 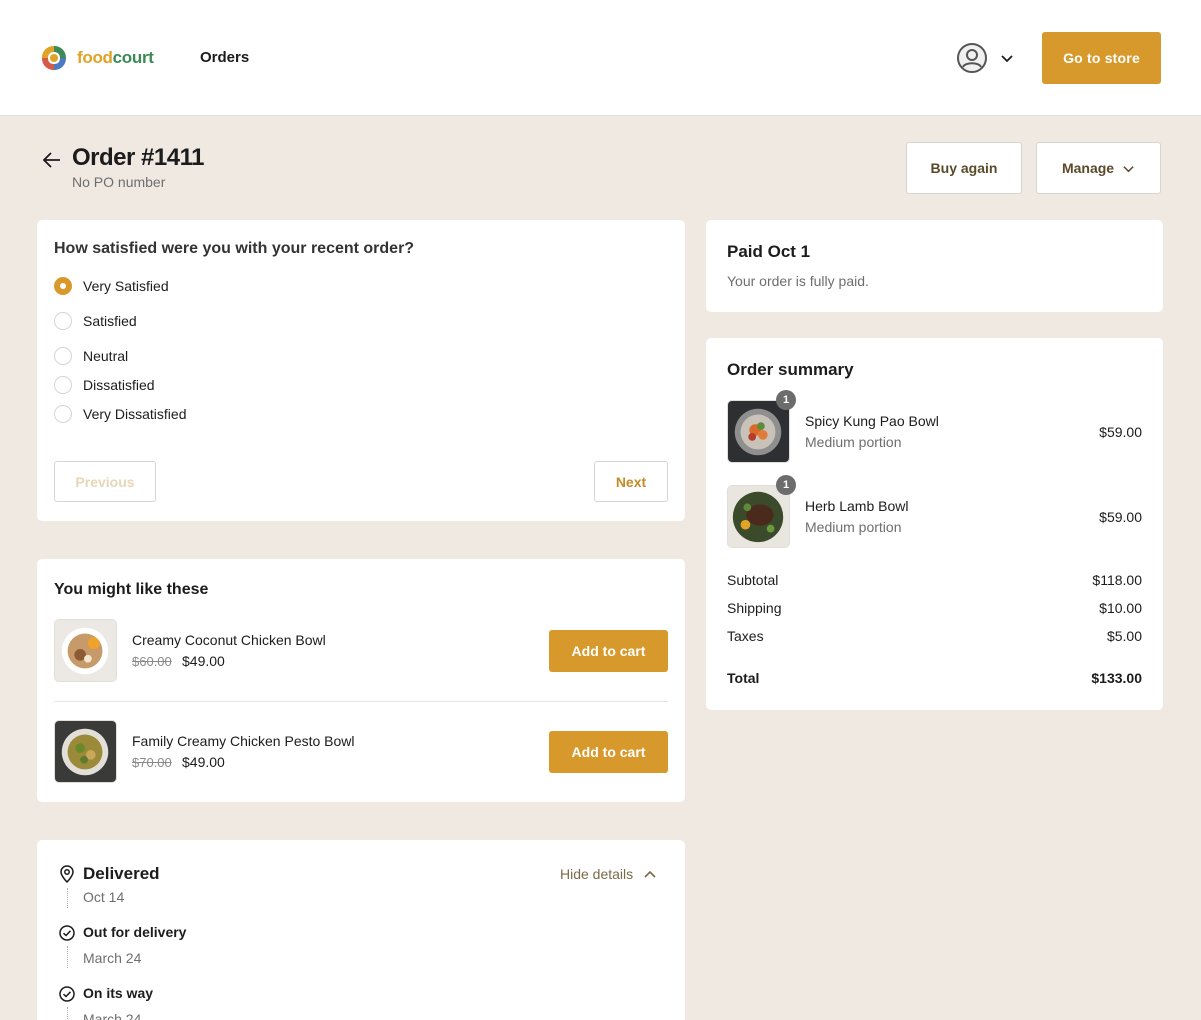 I want to click on taxes-label: Taxes, so click(x=745, y=636).